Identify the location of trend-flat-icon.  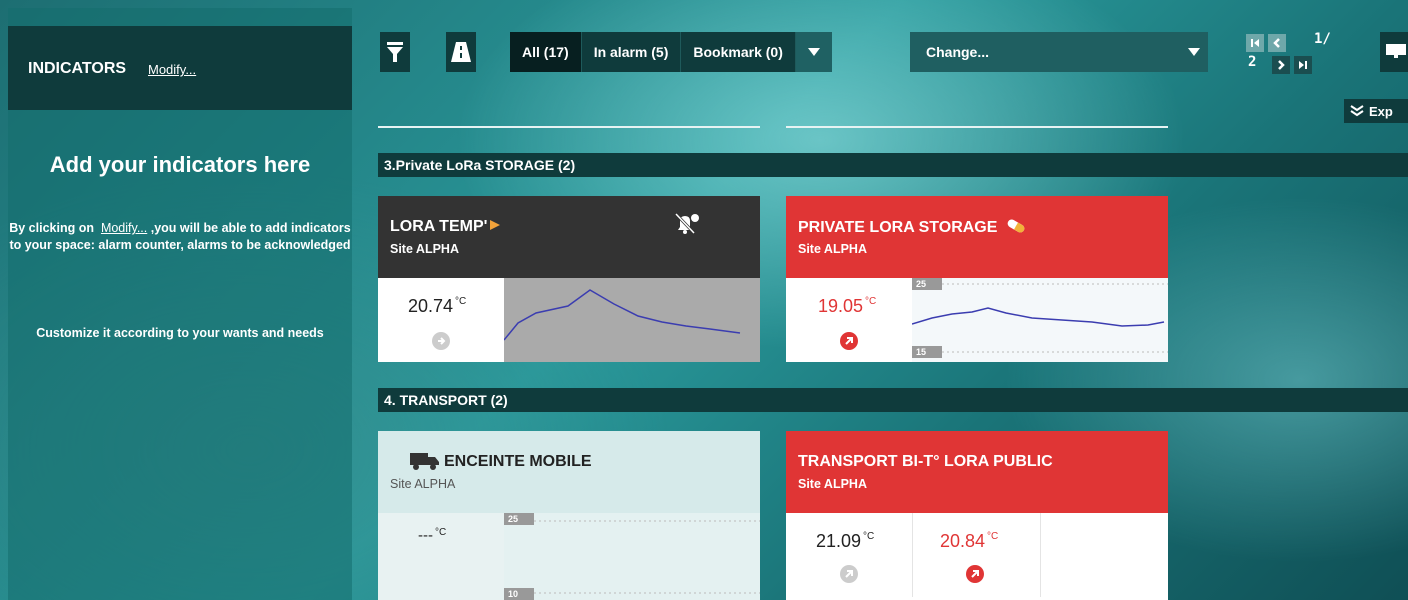
(441, 341).